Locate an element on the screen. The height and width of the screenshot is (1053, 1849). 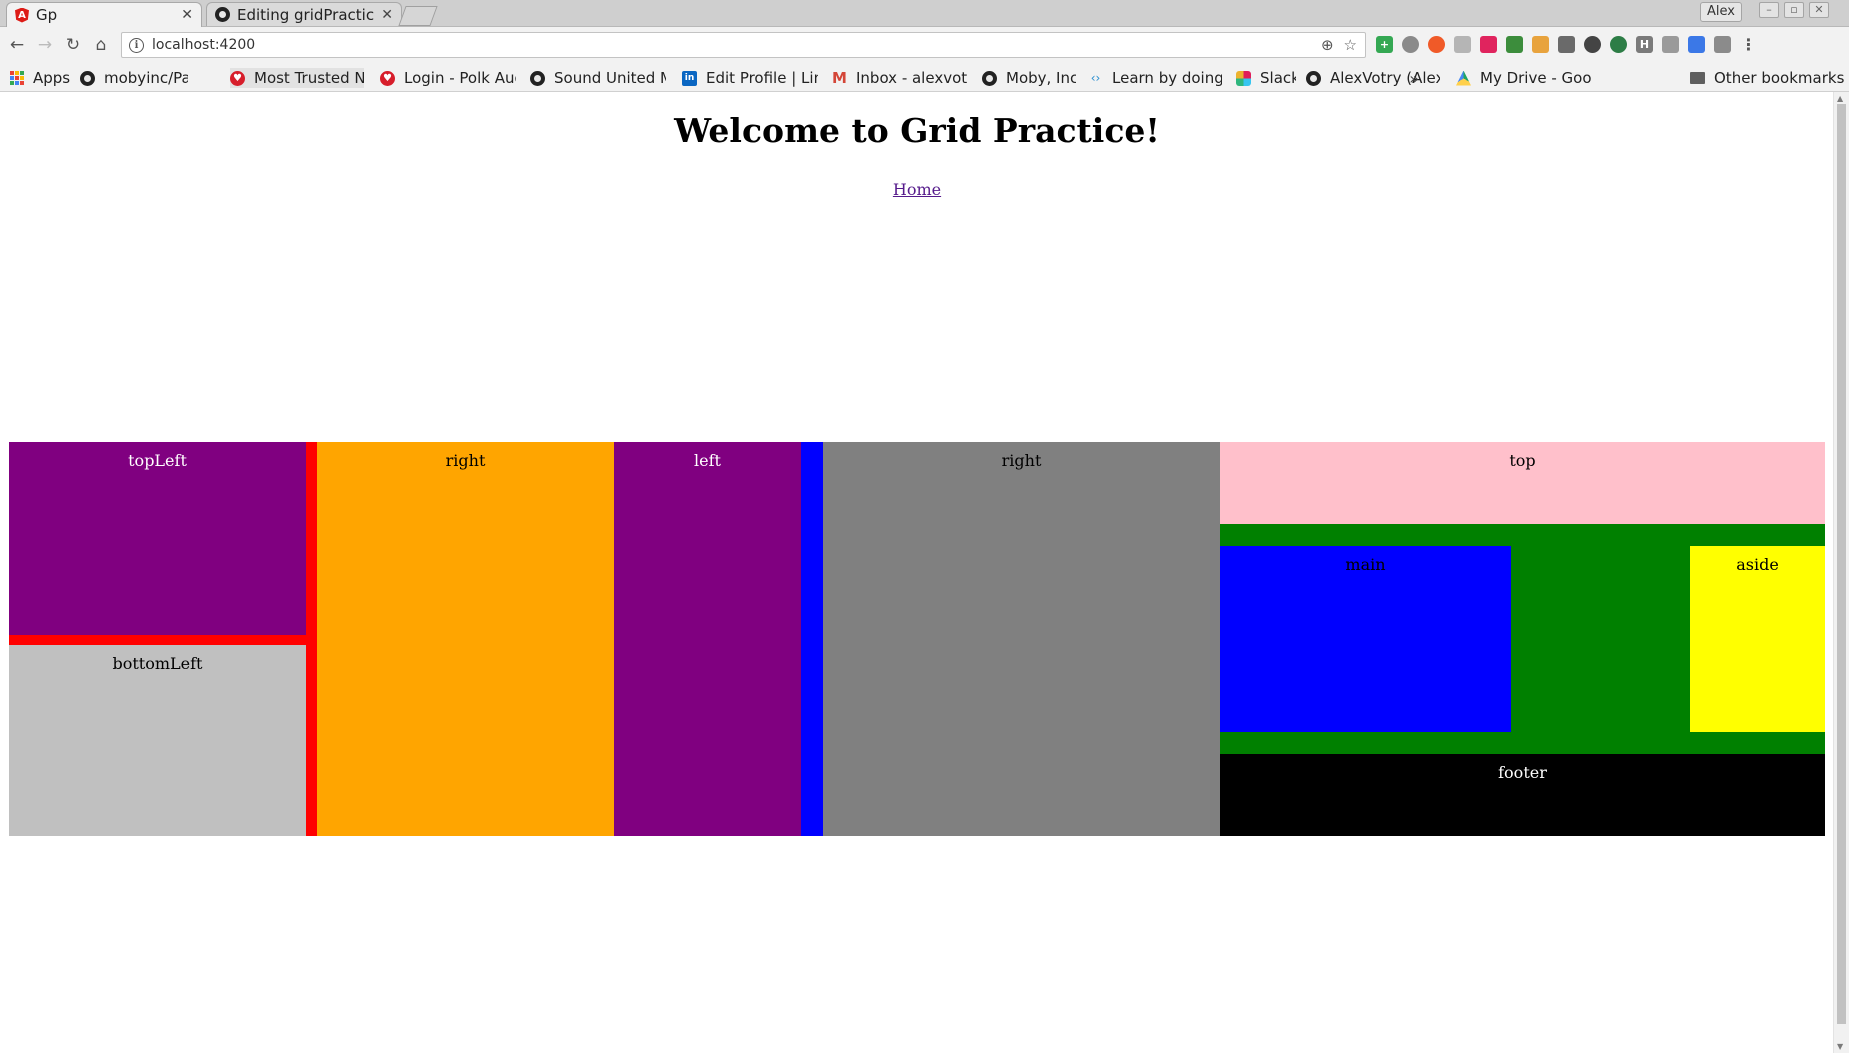
gmail-icon: M is located at coordinates (839, 77).